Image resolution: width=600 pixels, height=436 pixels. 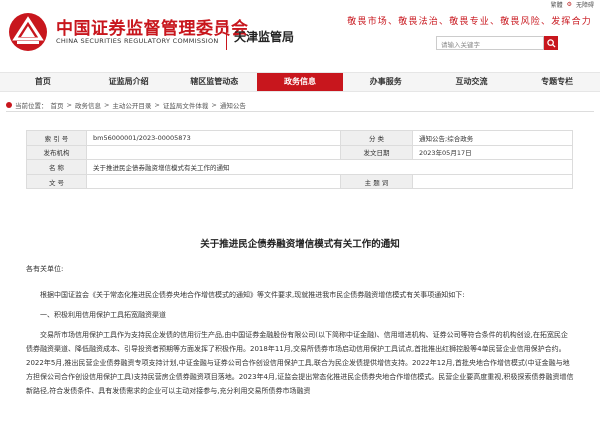 I want to click on category-value: 通知公告;综合政务, so click(x=492, y=138).